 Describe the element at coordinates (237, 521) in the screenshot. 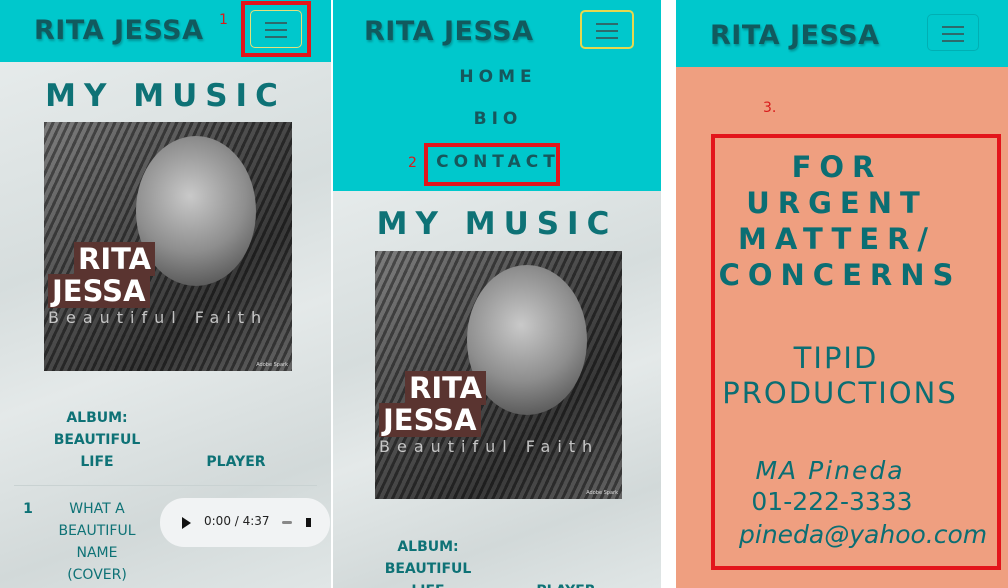

I see `player-time: 0:00 / 4:37` at that location.